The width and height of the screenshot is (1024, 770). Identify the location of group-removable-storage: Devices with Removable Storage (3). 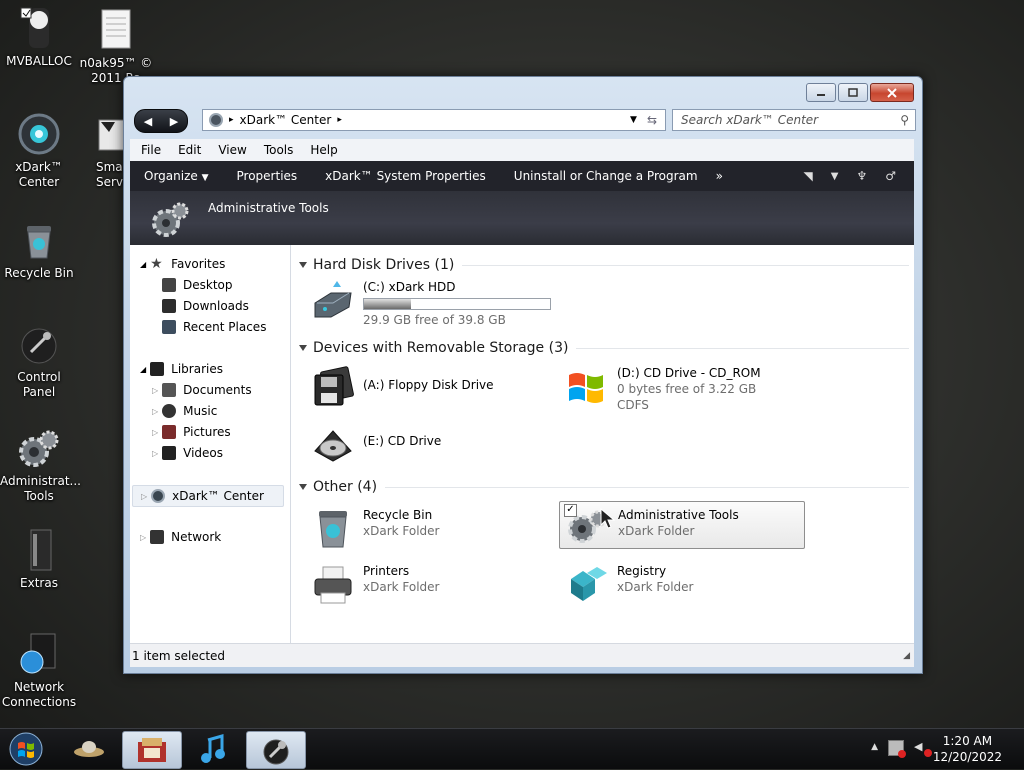
(604, 348).